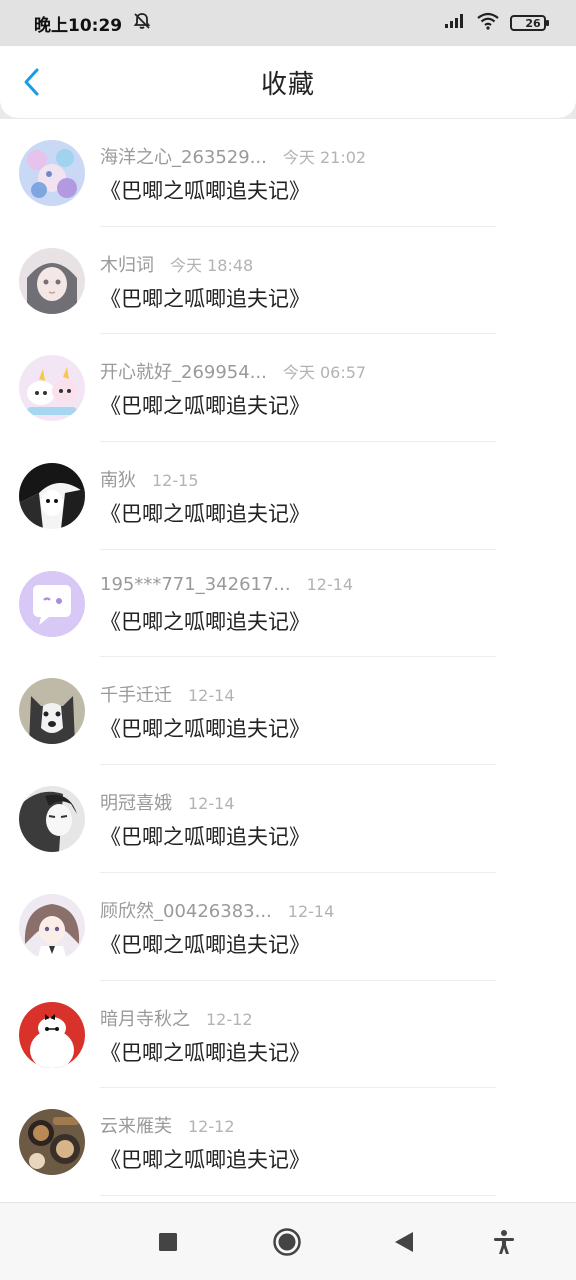 Image resolution: width=576 pixels, height=1280 pixels. What do you see at coordinates (288, 927) in the screenshot?
I see `list-item: 顾欣然_00426383... 12-14 《巴唧之呱唧追夫记》` at bounding box center [288, 927].